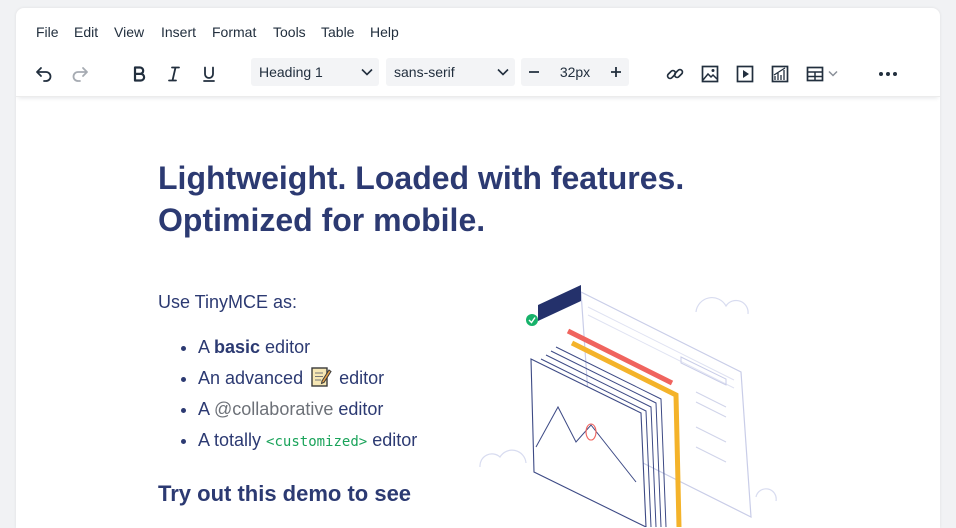 The height and width of the screenshot is (528, 956). I want to click on menu-tools: Tools, so click(289, 32).